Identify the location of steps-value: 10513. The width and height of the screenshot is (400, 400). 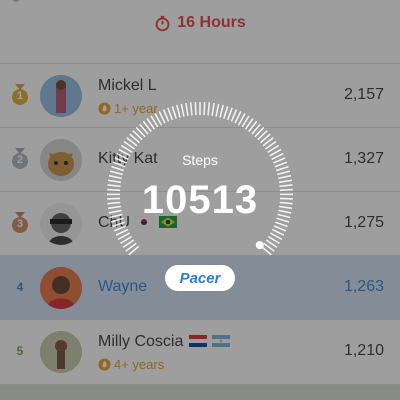
(200, 200).